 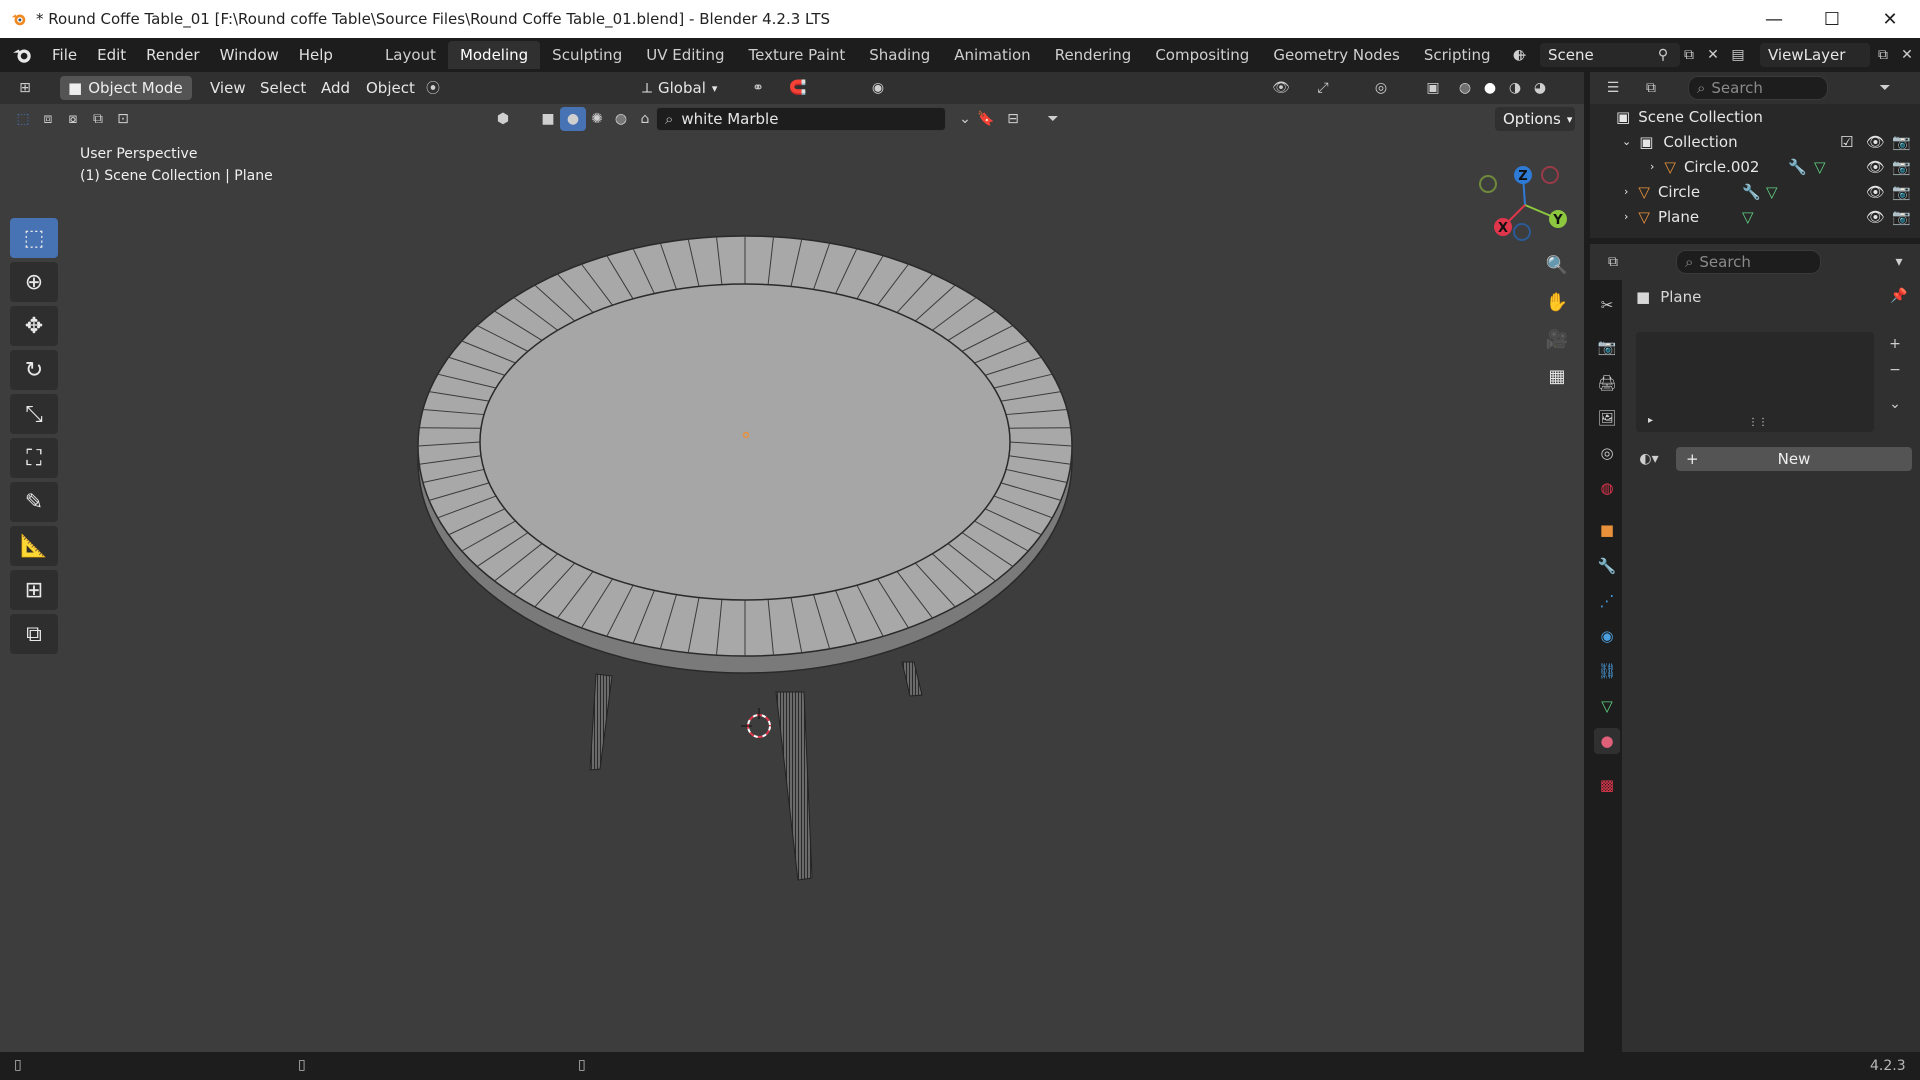 I want to click on scale-tool: ⤡, so click(x=34, y=414).